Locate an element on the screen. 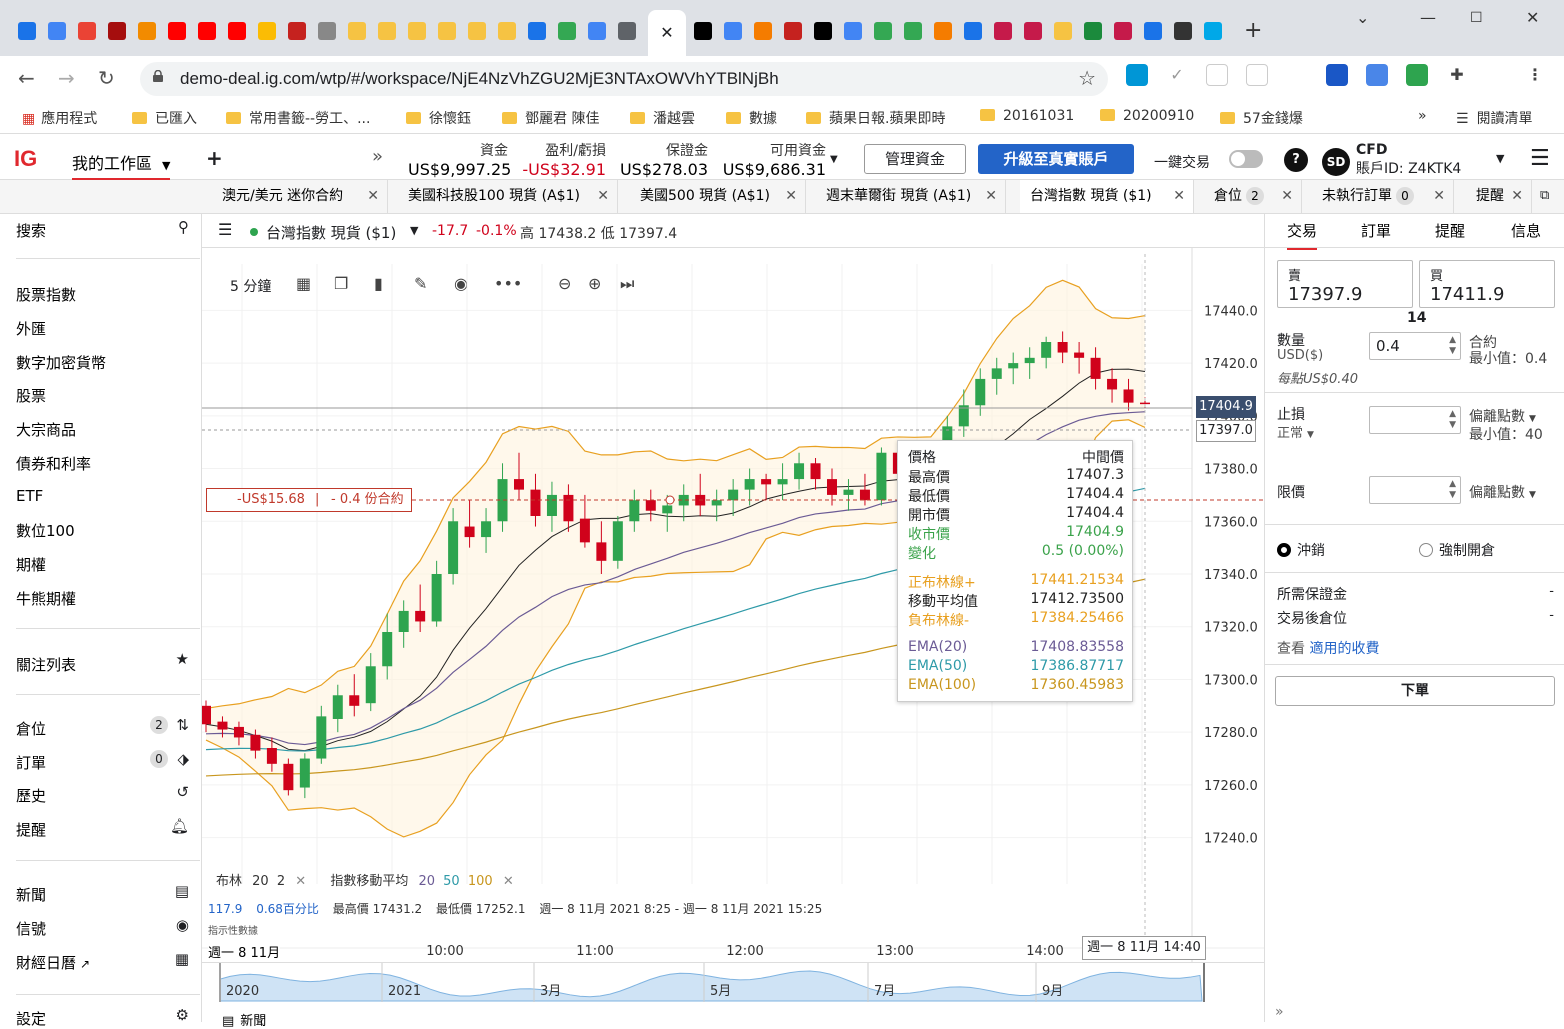 The image size is (1564, 1029). search-icon: ⚲ is located at coordinates (183, 227).